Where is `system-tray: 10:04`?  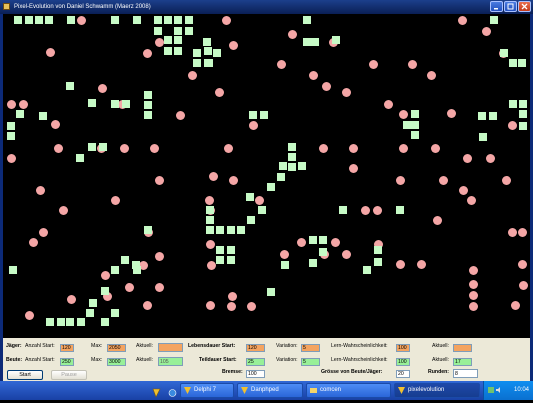 system-tray: 10:04 is located at coordinates (508, 390).